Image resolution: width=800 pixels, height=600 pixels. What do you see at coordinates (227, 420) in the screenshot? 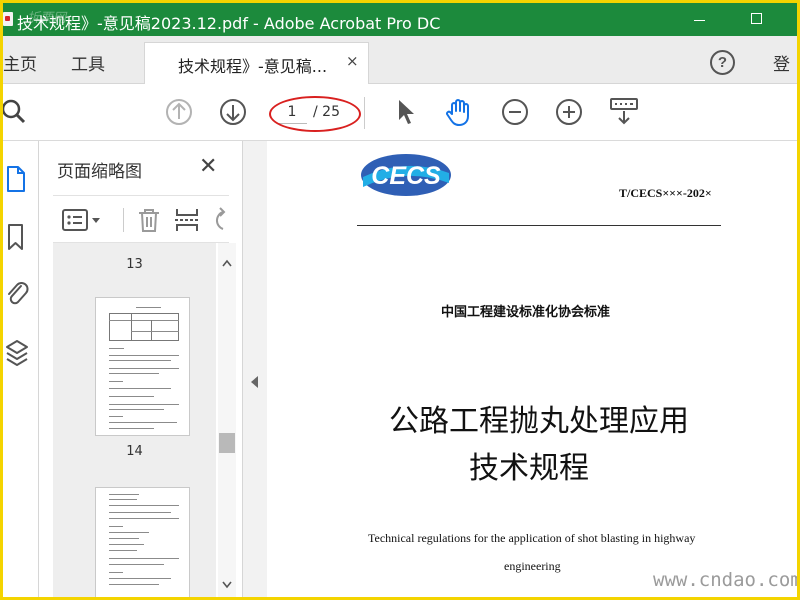
I see `thumbnail-scrollbar` at bounding box center [227, 420].